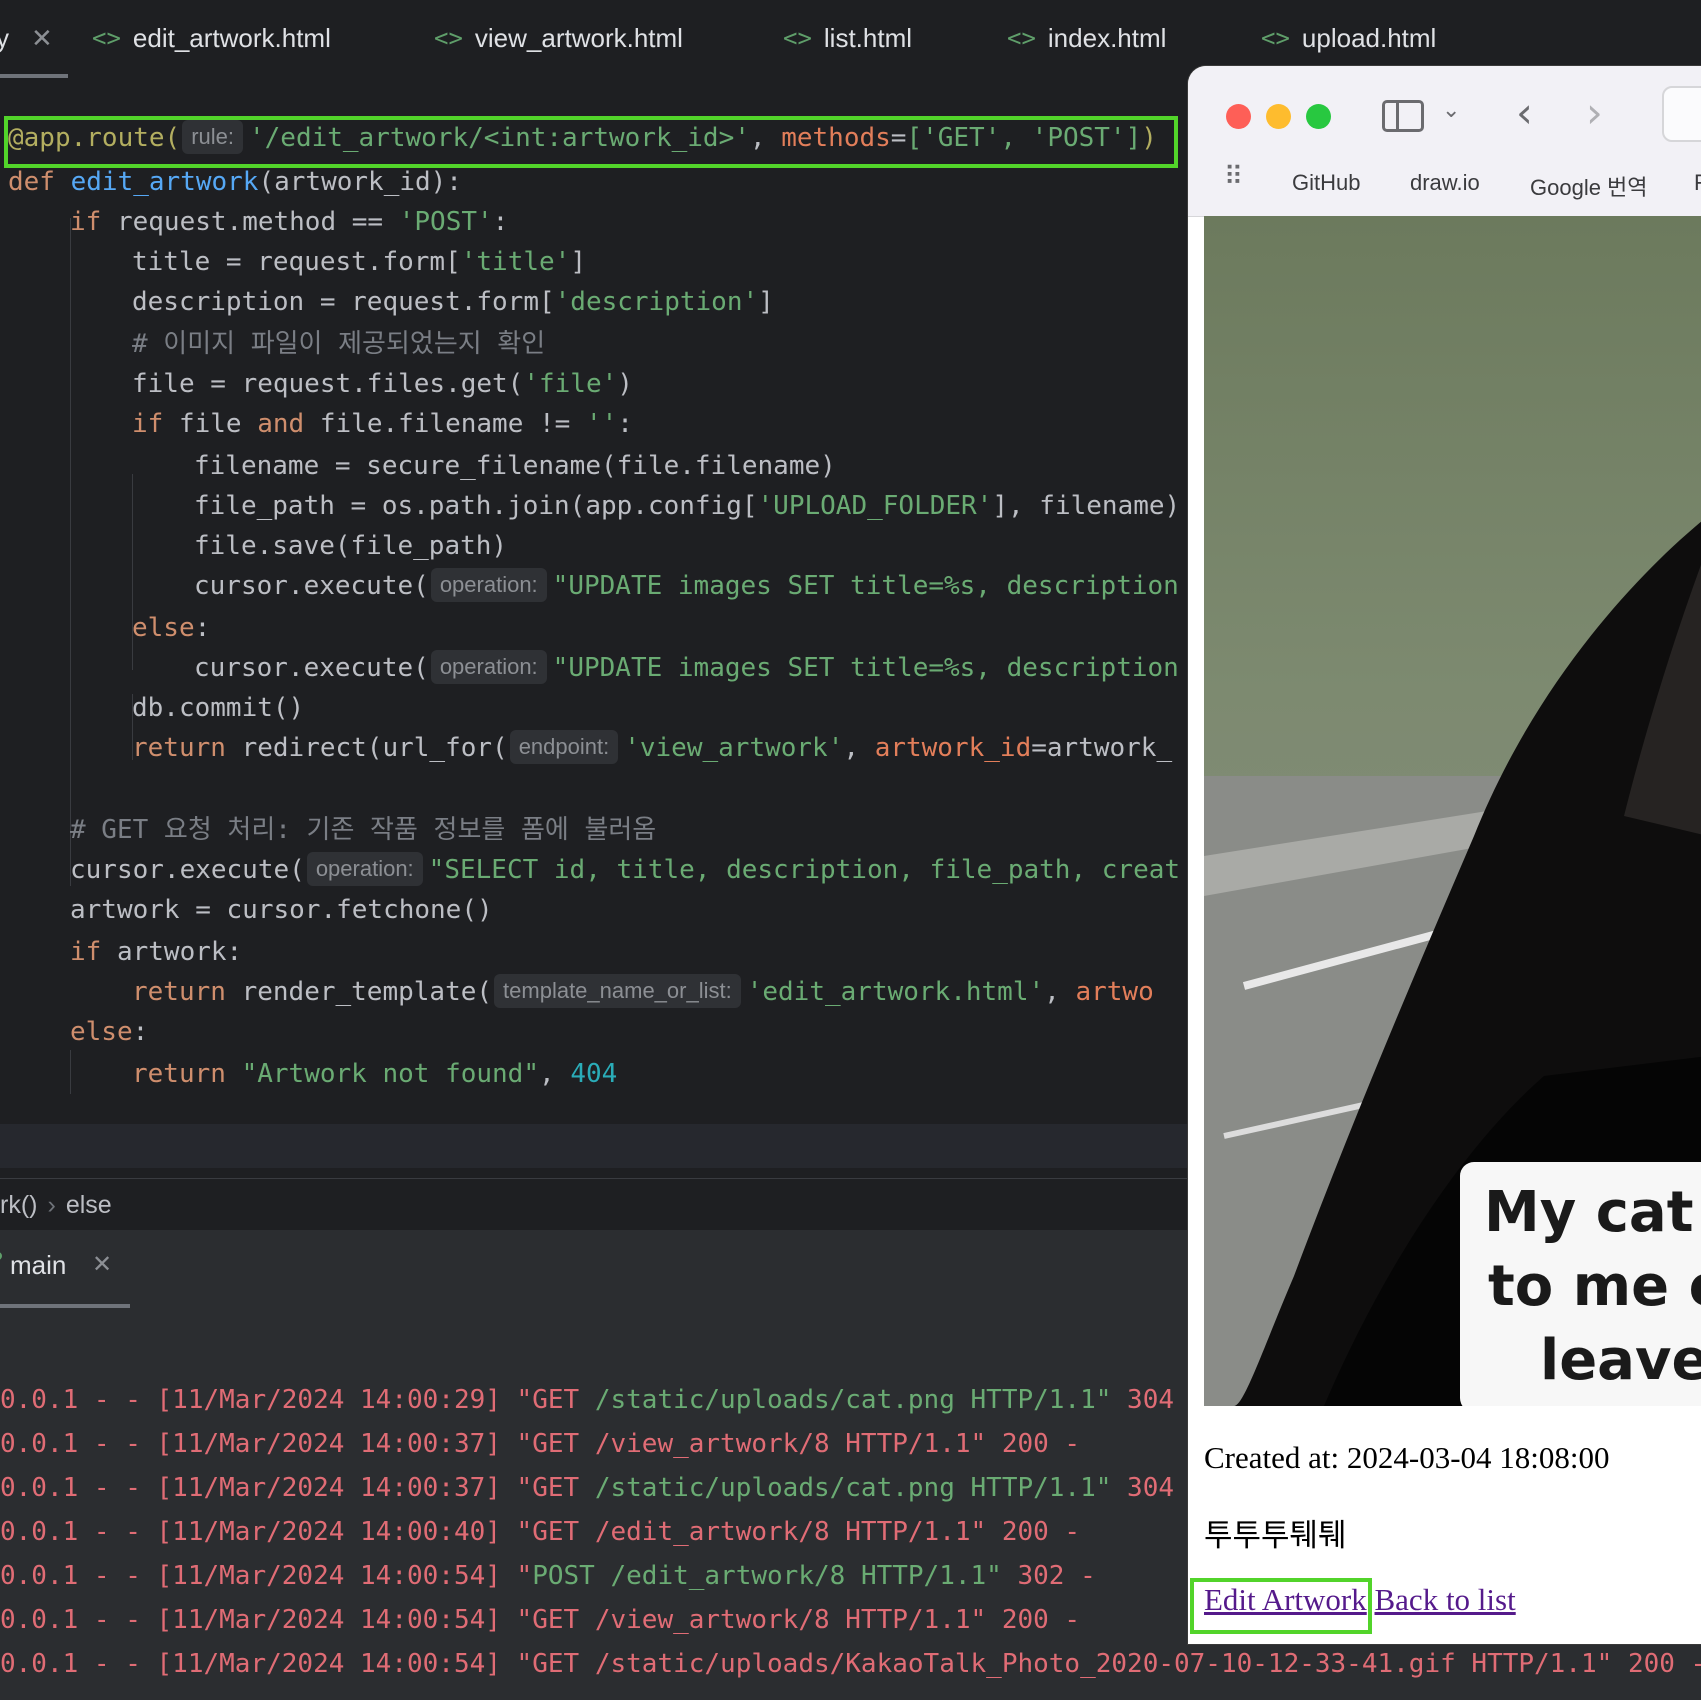 The image size is (1701, 1700). Describe the element at coordinates (109, 1032) in the screenshot. I see `code-line-23: else:` at that location.